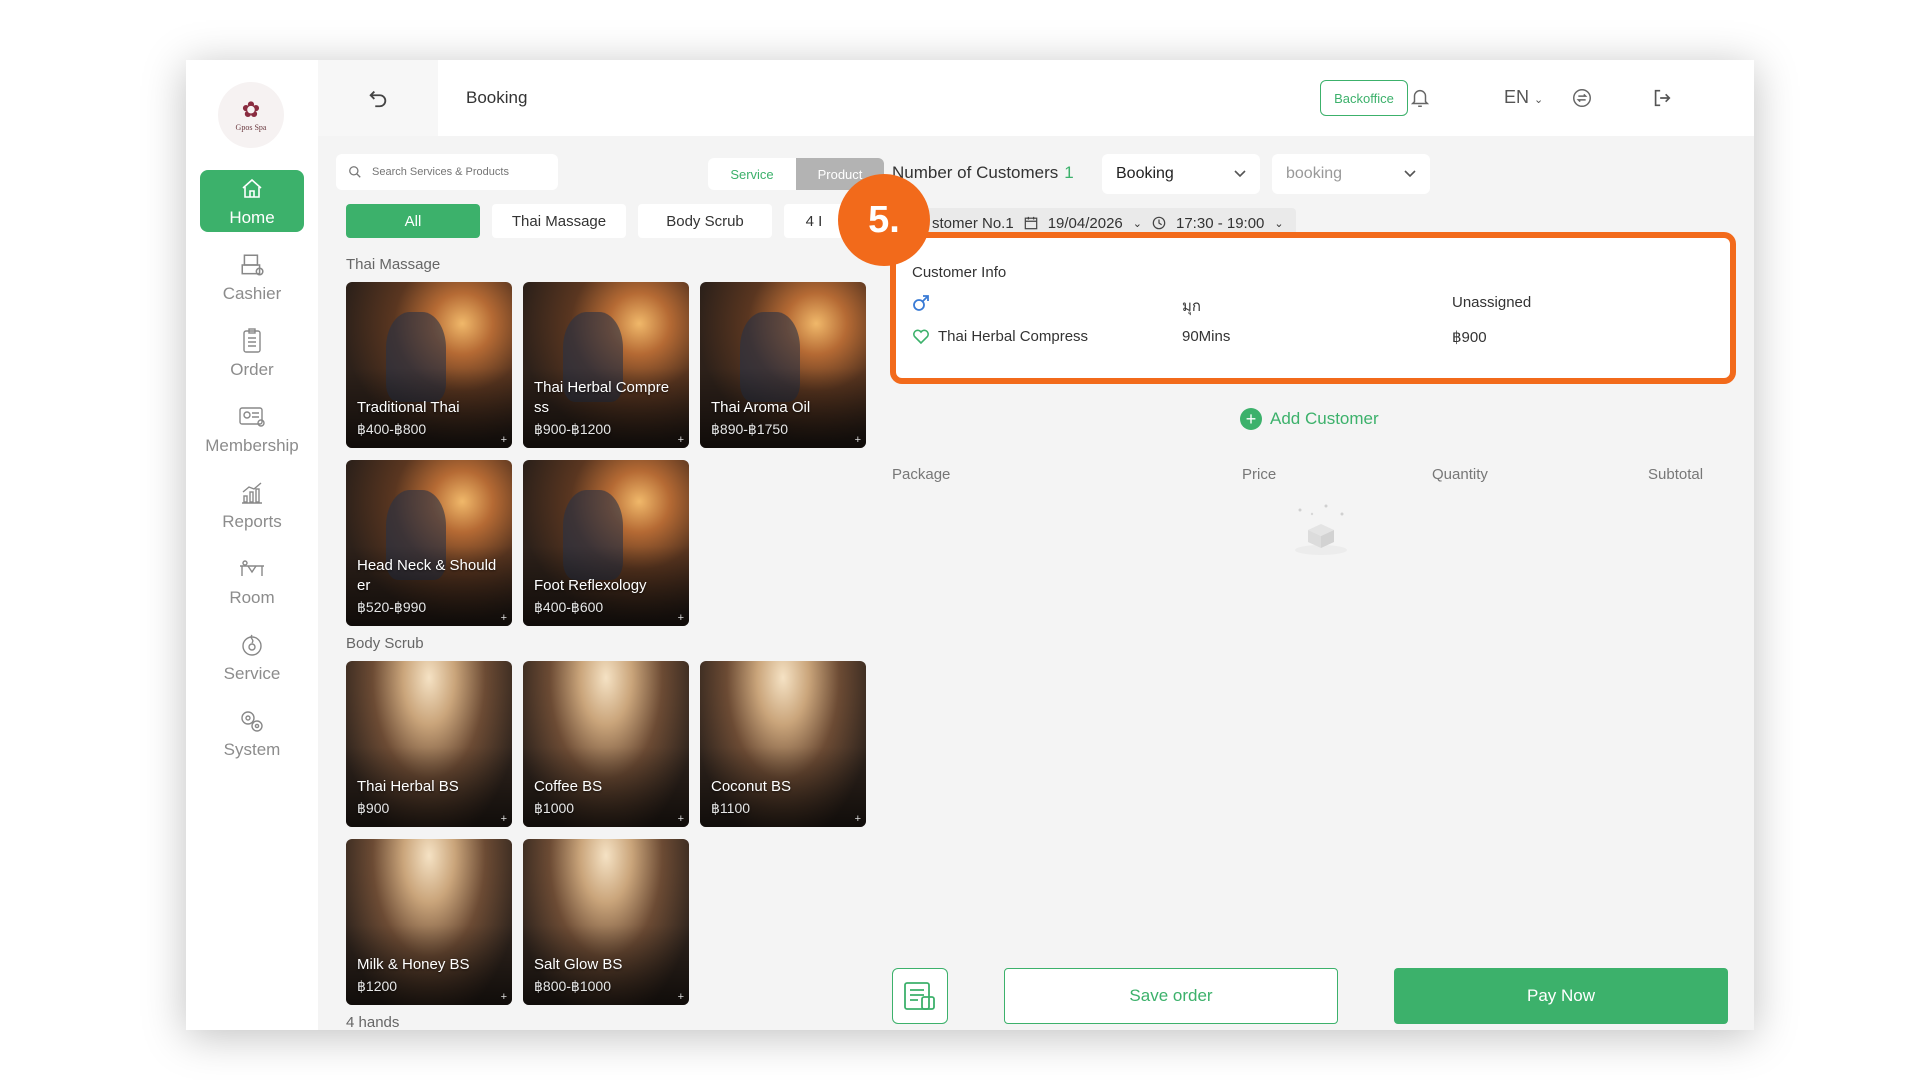 This screenshot has width=1920, height=1080. What do you see at coordinates (1314, 173) in the screenshot?
I see `booking-status-value: booking` at bounding box center [1314, 173].